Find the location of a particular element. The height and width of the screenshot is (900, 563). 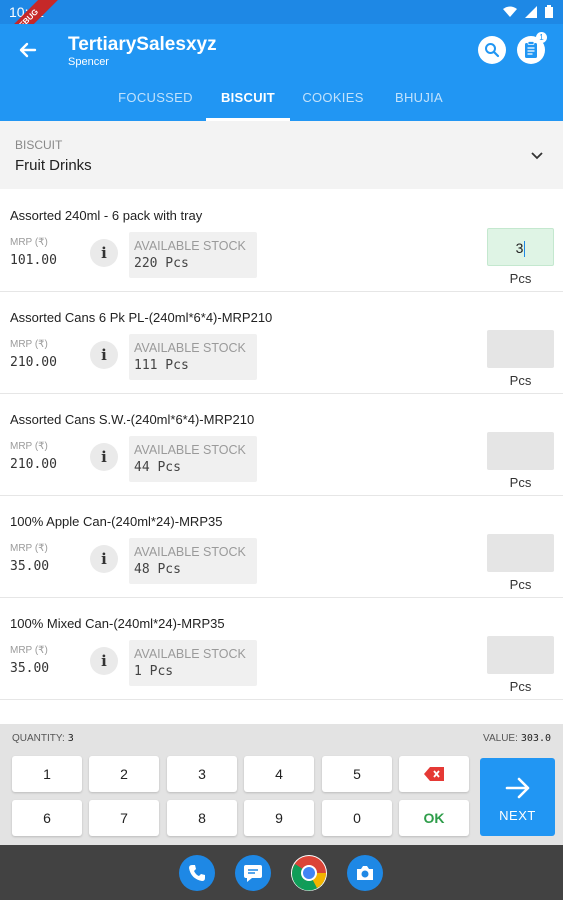

total-value-amount: 303.0 is located at coordinates (535, 738).